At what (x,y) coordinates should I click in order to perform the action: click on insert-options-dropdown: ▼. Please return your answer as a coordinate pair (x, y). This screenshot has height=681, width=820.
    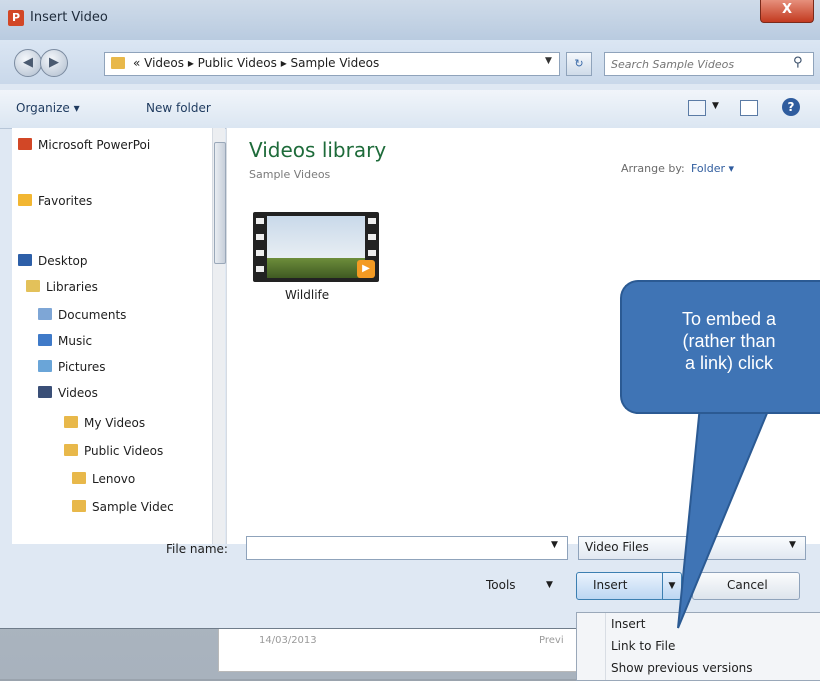
    Looking at the image, I should click on (672, 586).